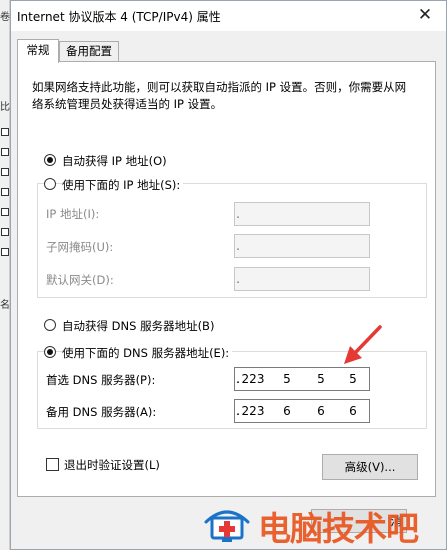  I want to click on tab-general: 常规, so click(38, 51).